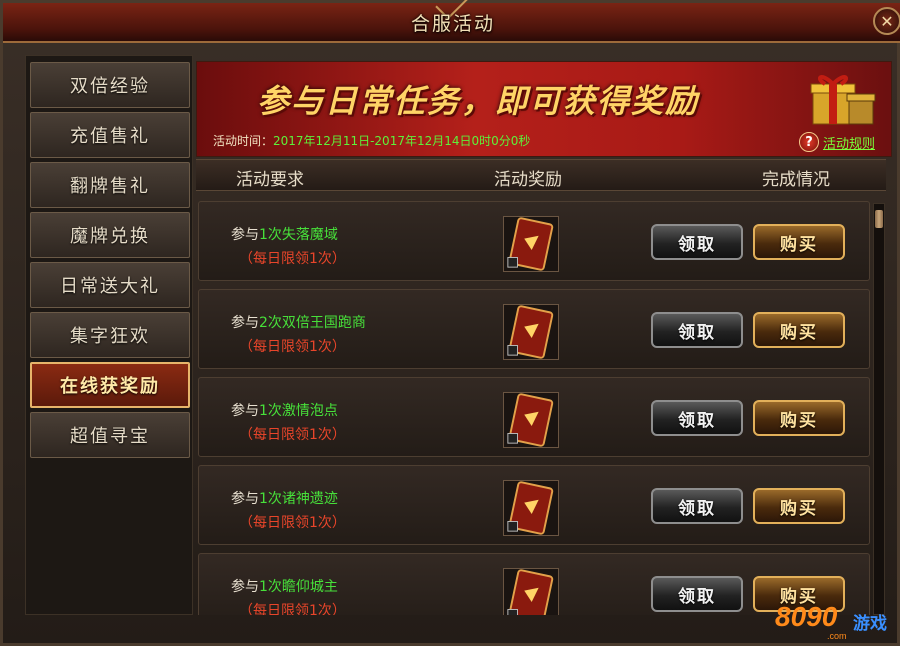 The image size is (900, 646). Describe the element at coordinates (528, 180) in the screenshot. I see `header-reward: 活动奖励` at that location.